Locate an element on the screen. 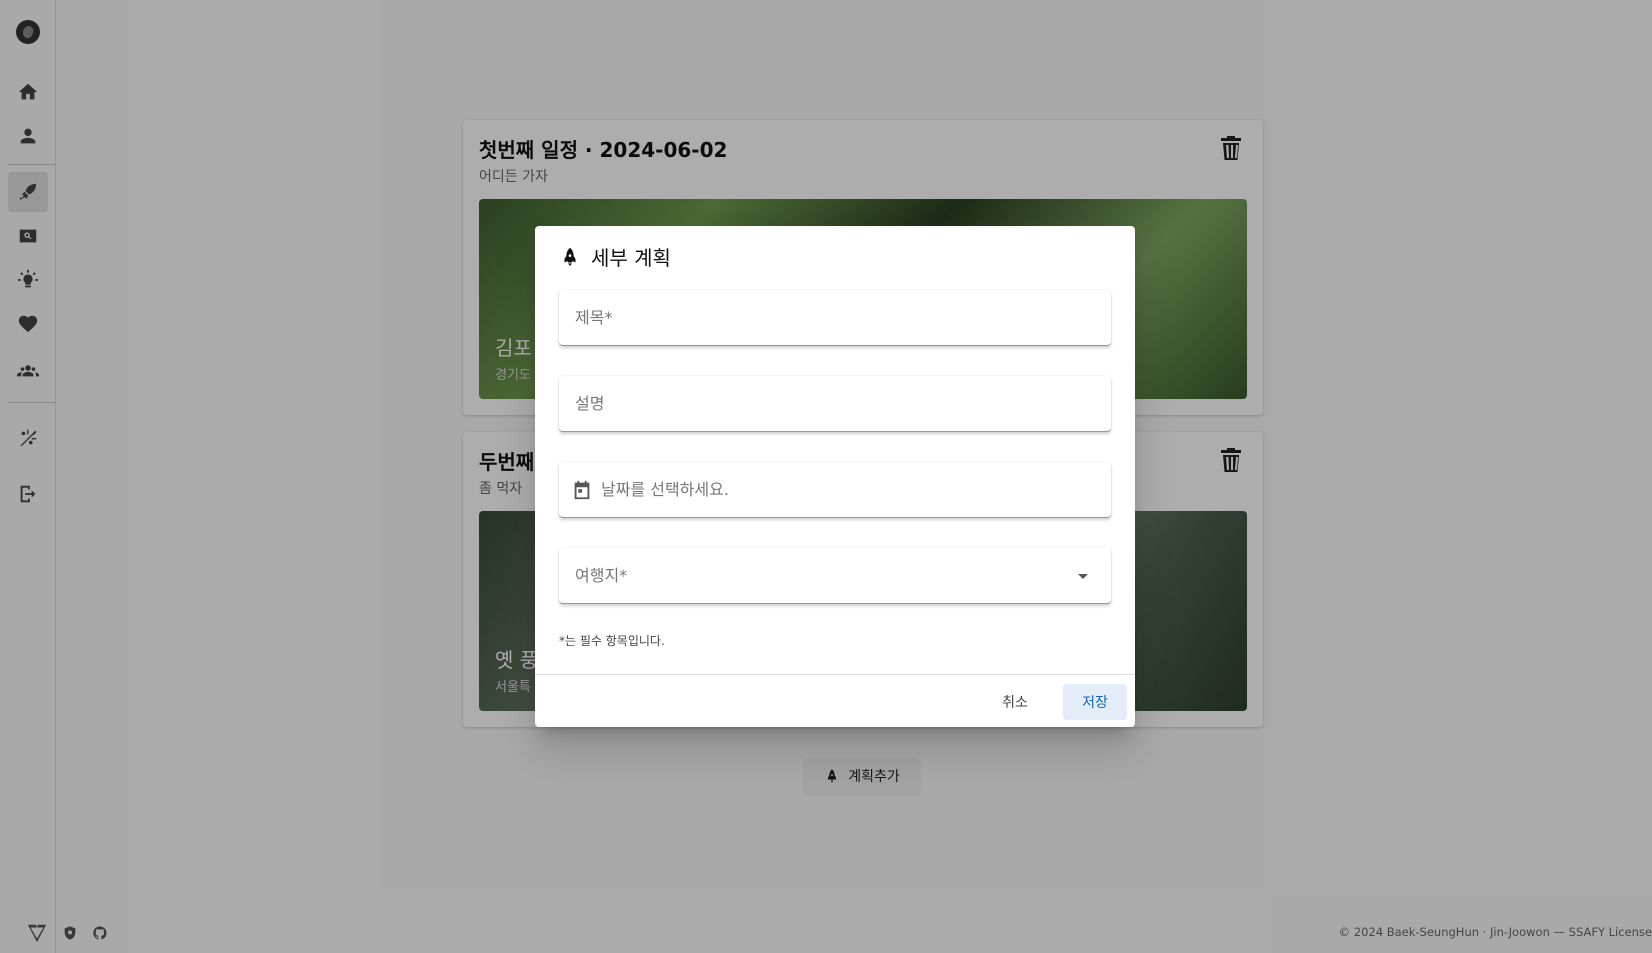 The height and width of the screenshot is (953, 1652). cancel-button: 취소 is located at coordinates (1015, 702).